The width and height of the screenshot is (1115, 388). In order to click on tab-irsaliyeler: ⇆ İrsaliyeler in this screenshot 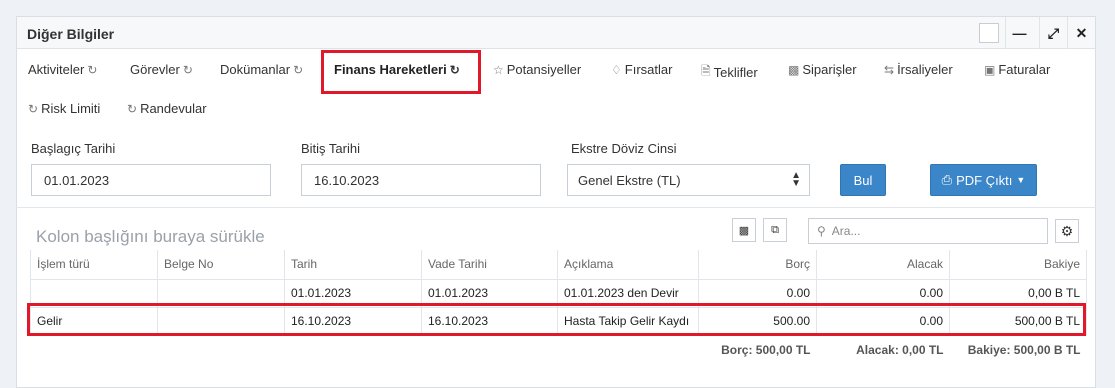, I will do `click(918, 69)`.